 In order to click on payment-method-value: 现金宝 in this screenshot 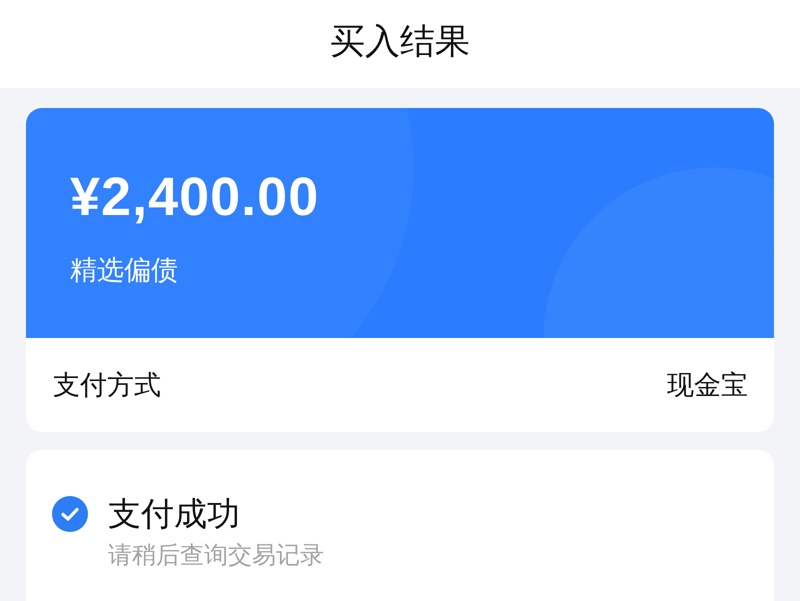, I will do `click(707, 385)`.